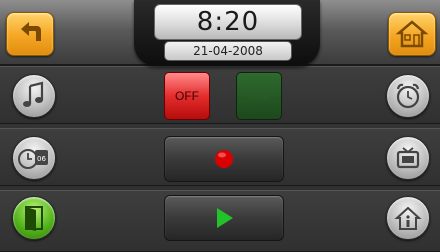  I want to click on home-button, so click(412, 34).